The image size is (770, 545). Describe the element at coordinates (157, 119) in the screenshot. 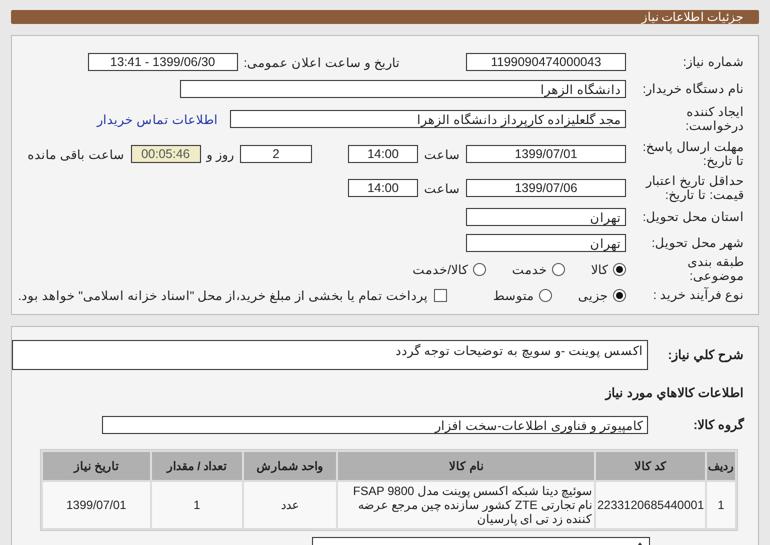

I see `contact-link: اطلاعات تماس خریدار` at that location.